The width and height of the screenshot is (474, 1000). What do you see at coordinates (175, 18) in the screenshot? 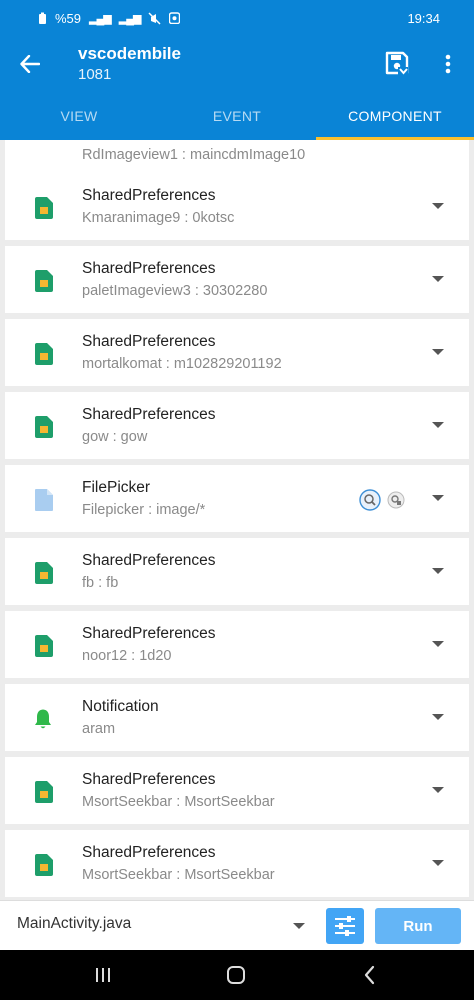
I see `notification-app-icon` at bounding box center [175, 18].